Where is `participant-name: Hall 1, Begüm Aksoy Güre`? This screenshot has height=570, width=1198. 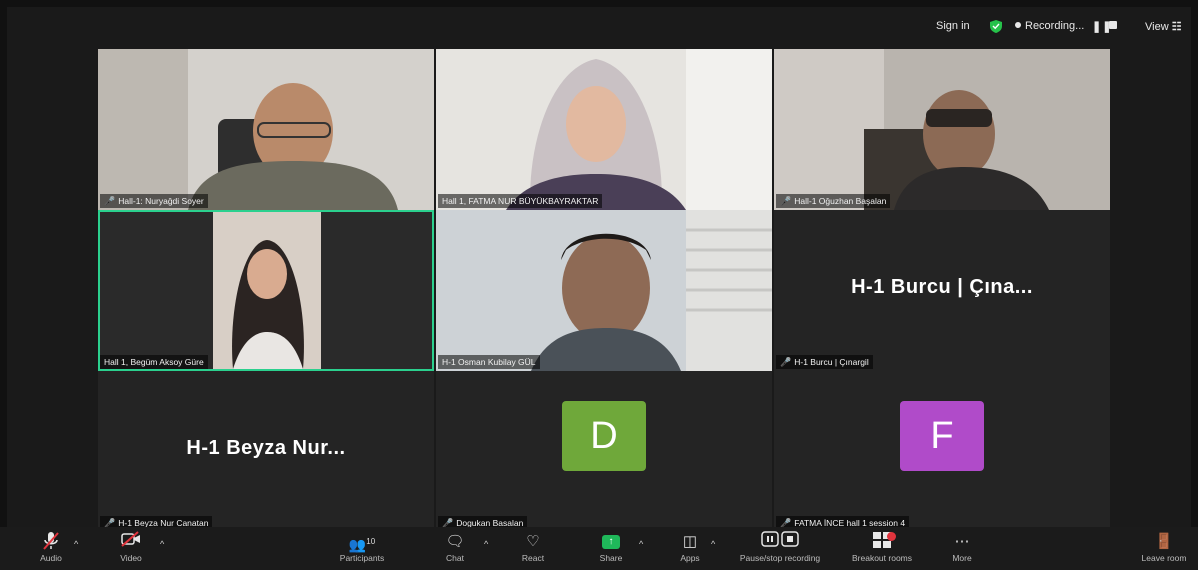
participant-name: Hall 1, Begüm Aksoy Güre is located at coordinates (154, 362).